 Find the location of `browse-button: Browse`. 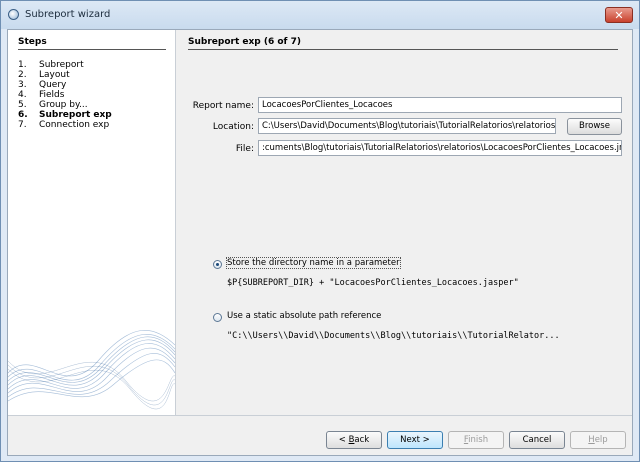

browse-button: Browse is located at coordinates (594, 126).